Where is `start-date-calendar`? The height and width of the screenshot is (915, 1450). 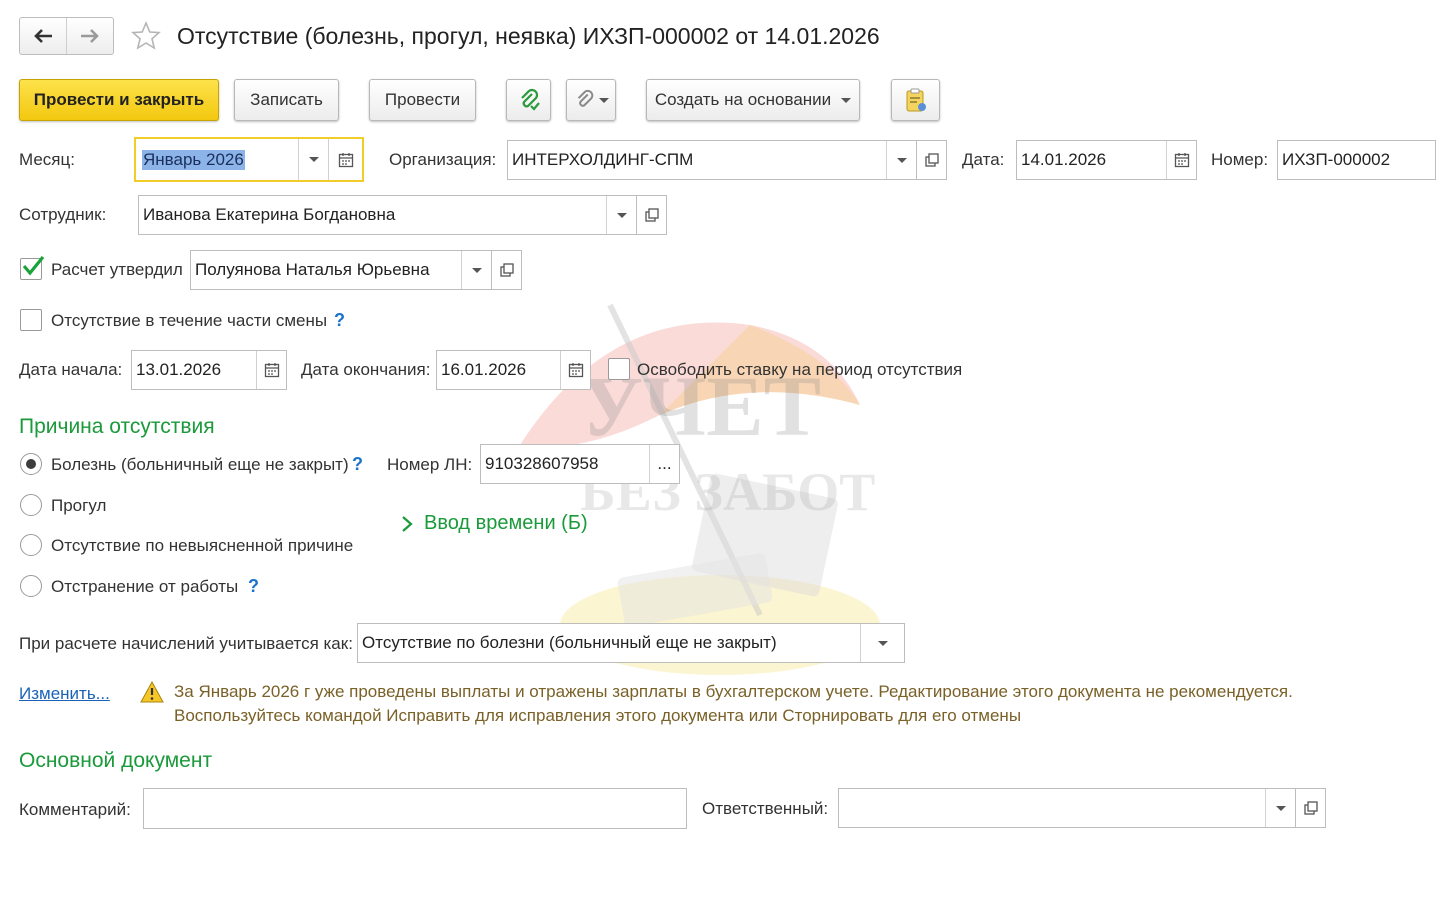 start-date-calendar is located at coordinates (271, 370).